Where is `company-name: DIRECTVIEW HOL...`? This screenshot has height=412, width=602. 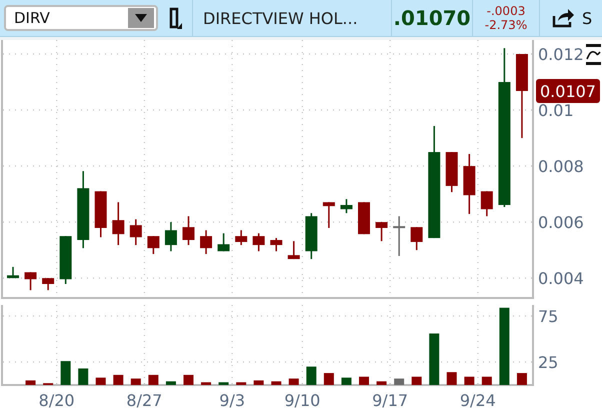 company-name: DIRECTVIEW HOL... is located at coordinates (280, 18).